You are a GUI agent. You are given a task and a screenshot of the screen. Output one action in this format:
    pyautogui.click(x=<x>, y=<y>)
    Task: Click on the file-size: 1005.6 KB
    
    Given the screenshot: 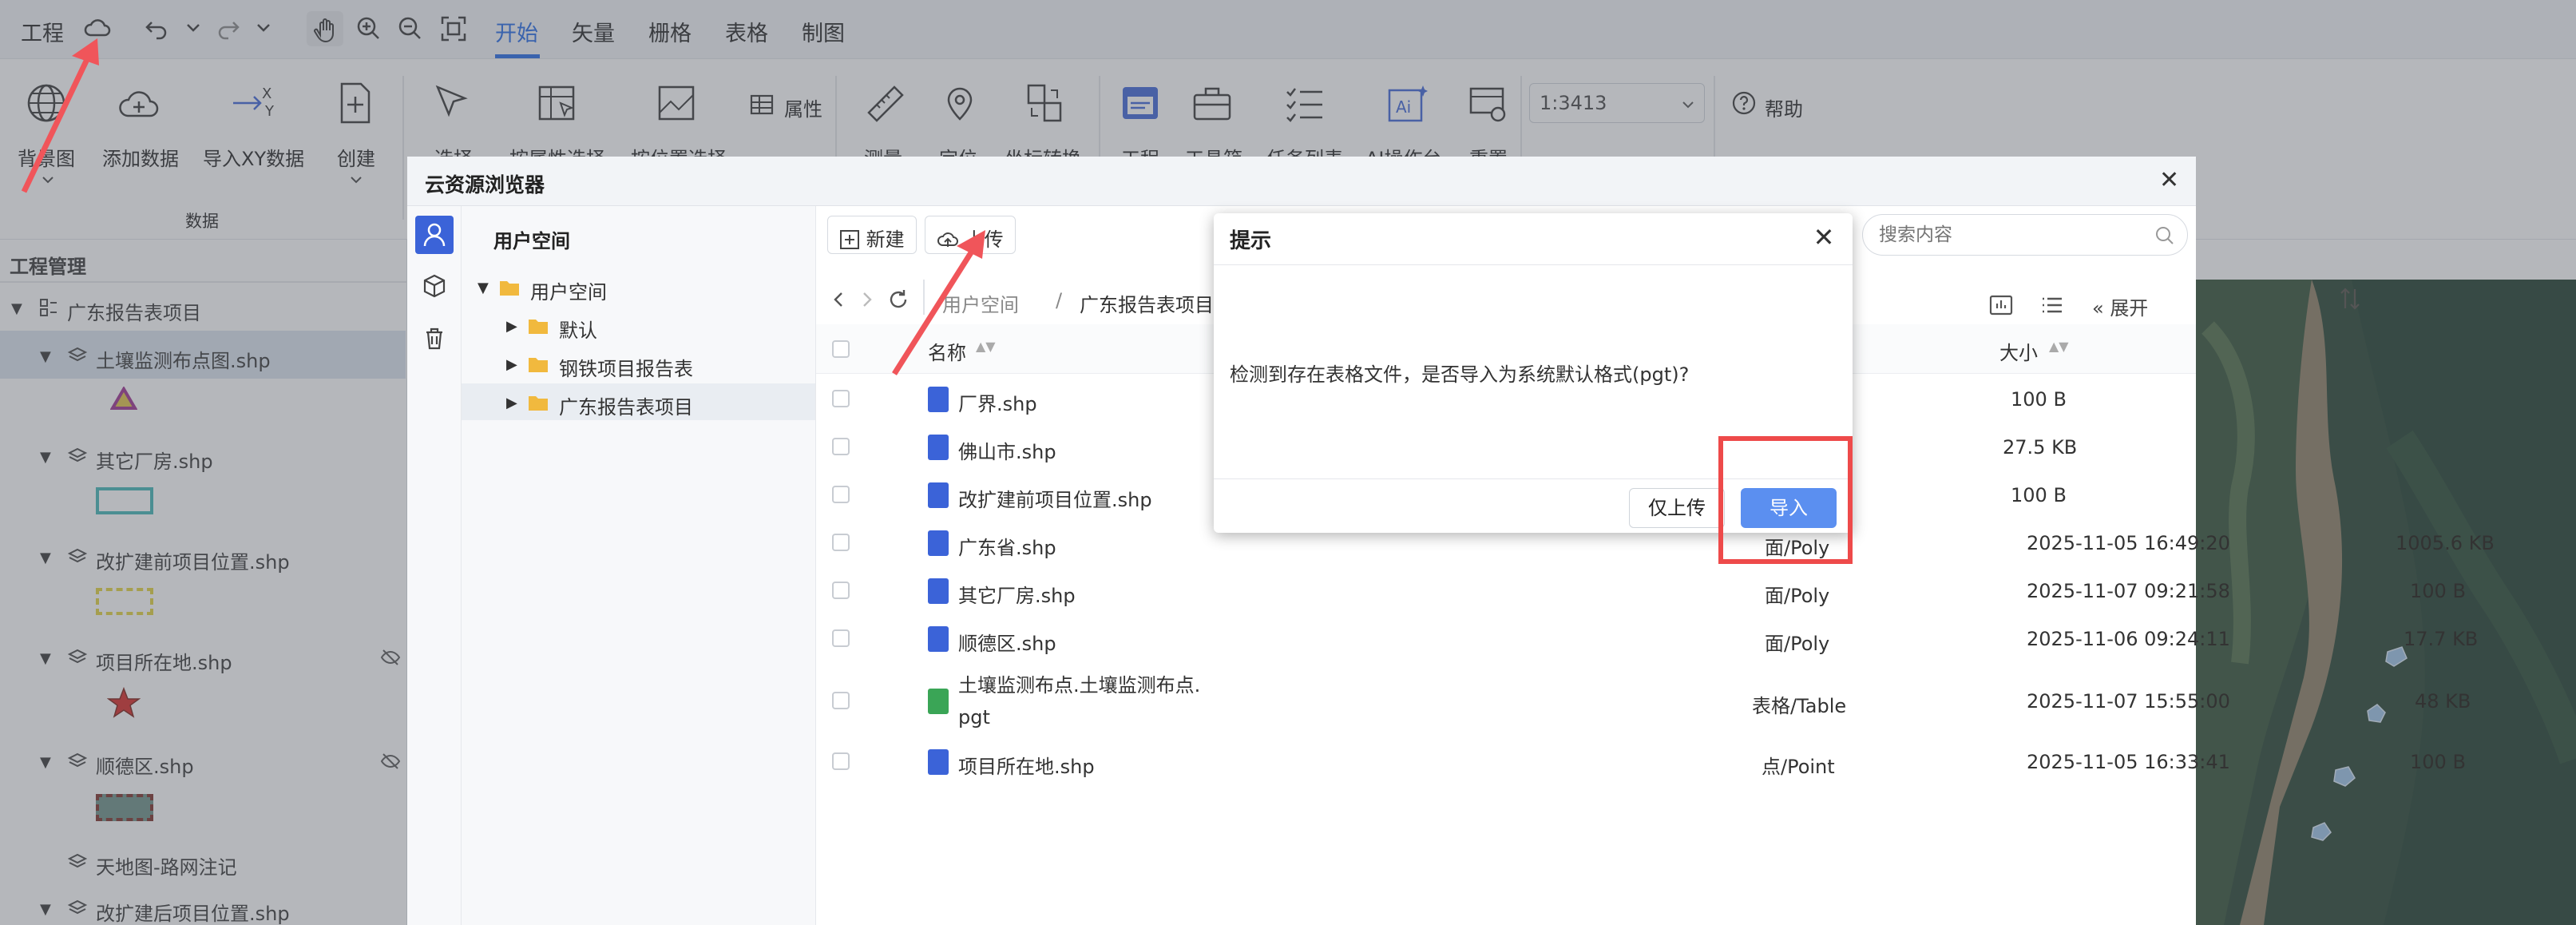 What is the action you would take?
    pyautogui.click(x=2445, y=543)
    